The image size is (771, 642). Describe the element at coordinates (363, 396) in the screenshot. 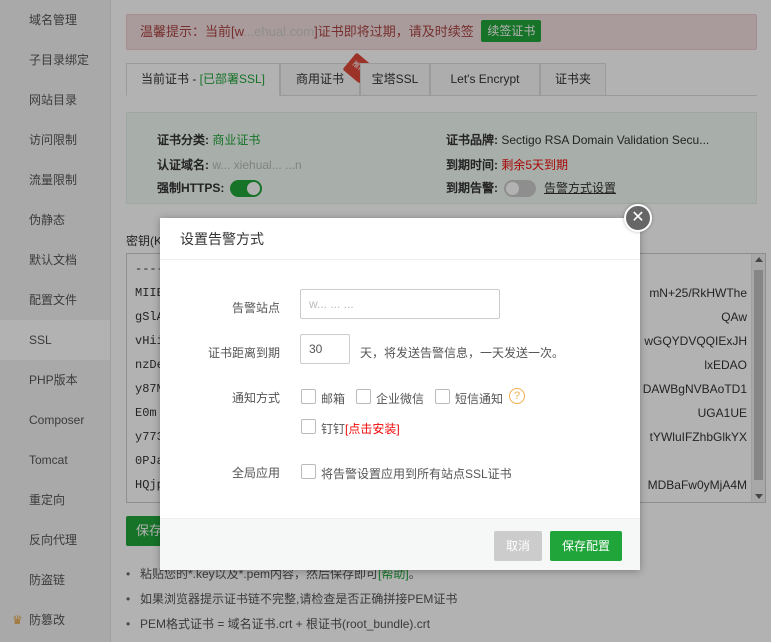

I see `wechat-checkbox` at that location.